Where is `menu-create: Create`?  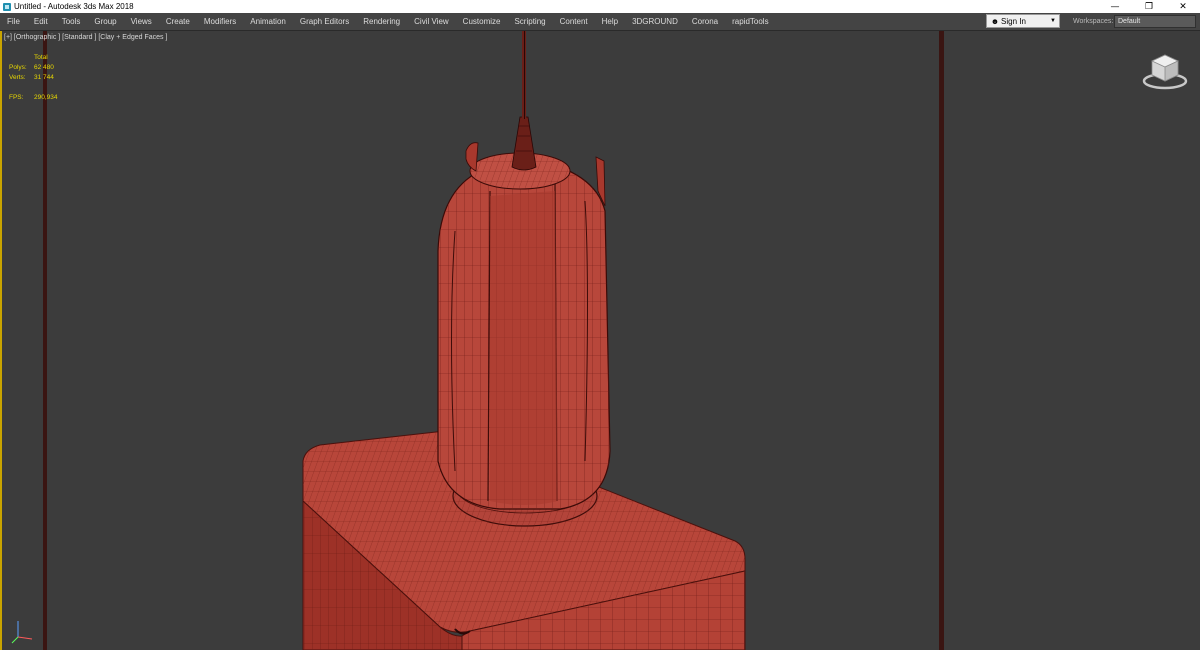 menu-create: Create is located at coordinates (178, 21).